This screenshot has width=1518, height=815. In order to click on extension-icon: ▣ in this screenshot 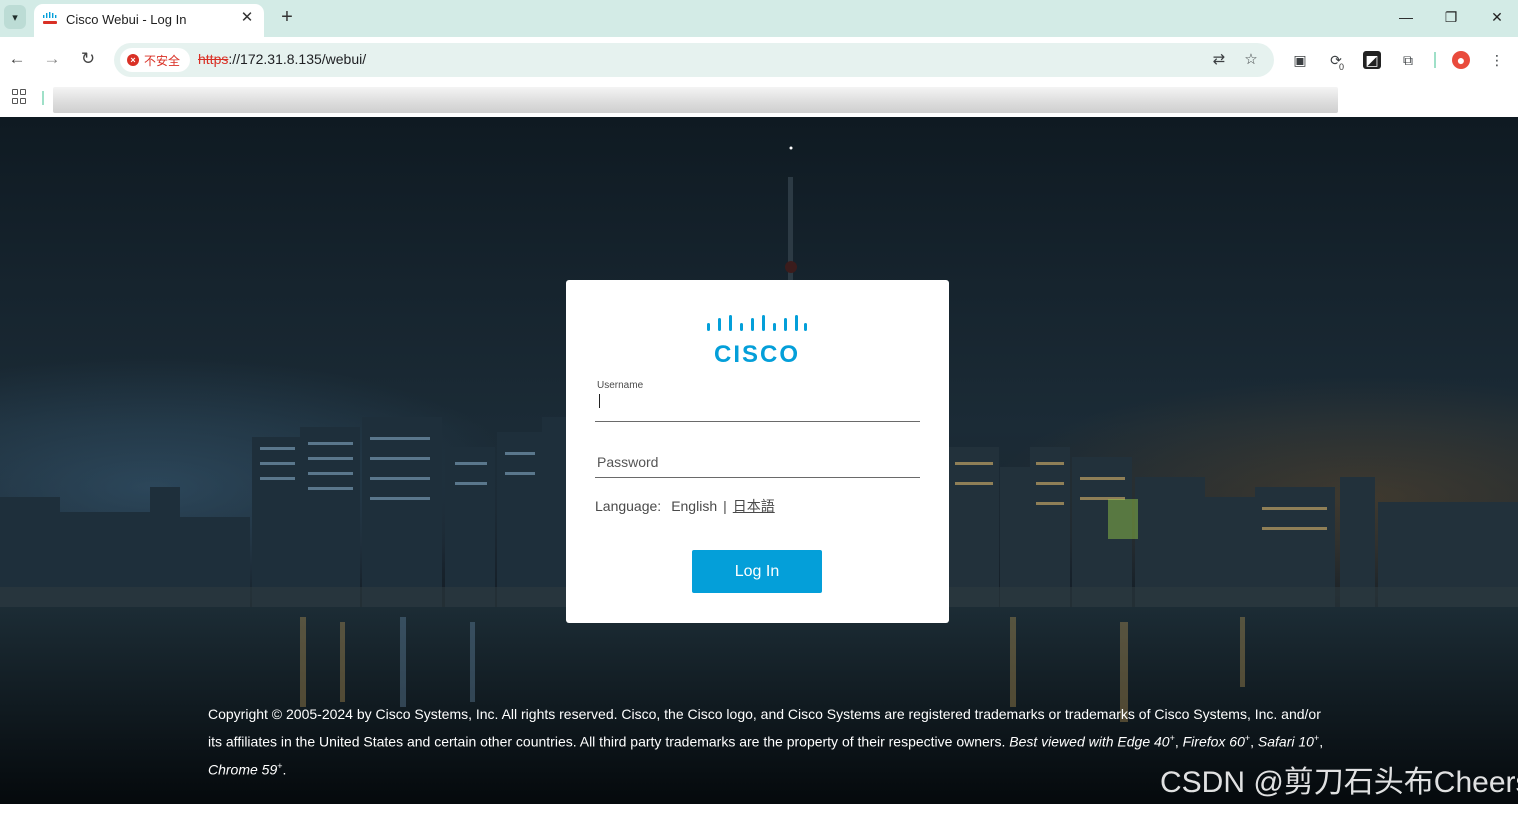, I will do `click(1300, 60)`.